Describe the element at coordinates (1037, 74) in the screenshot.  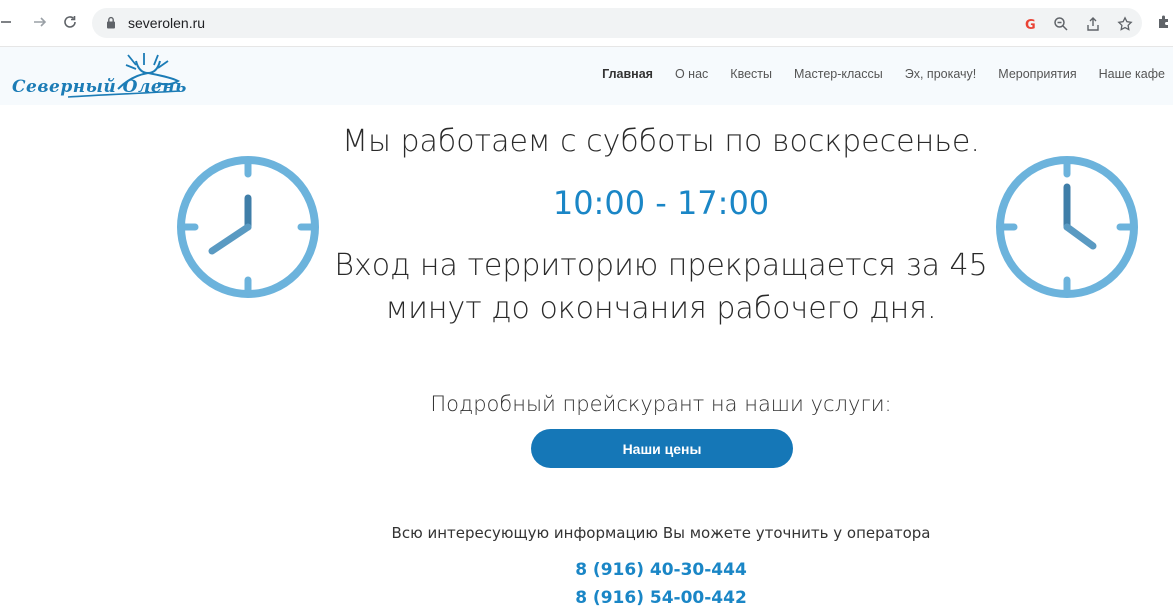
I see `menu-item-events: Мероприятия` at that location.